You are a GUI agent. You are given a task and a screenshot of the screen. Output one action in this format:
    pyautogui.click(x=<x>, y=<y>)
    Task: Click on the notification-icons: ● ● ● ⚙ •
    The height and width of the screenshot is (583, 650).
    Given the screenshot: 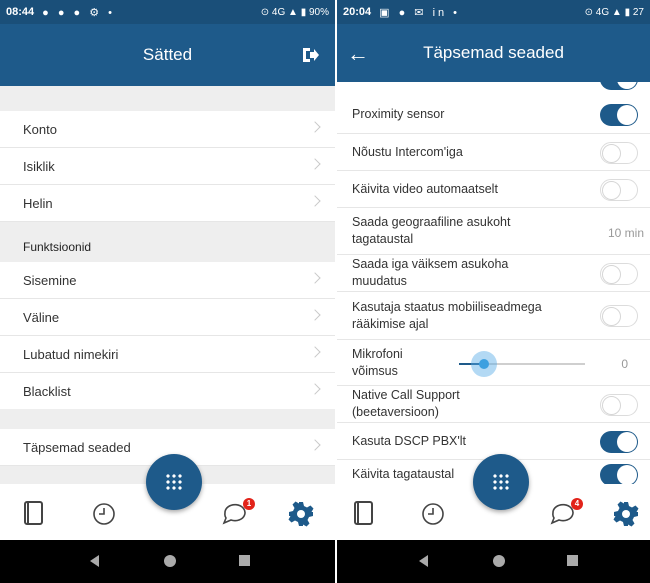 What is the action you would take?
    pyautogui.click(x=79, y=12)
    